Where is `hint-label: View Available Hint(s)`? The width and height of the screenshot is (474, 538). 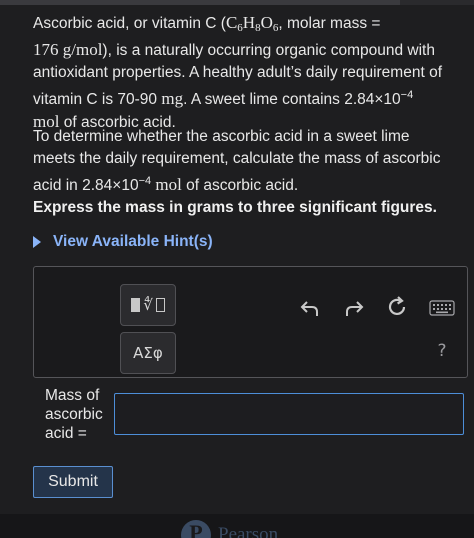 hint-label: View Available Hint(s) is located at coordinates (133, 241).